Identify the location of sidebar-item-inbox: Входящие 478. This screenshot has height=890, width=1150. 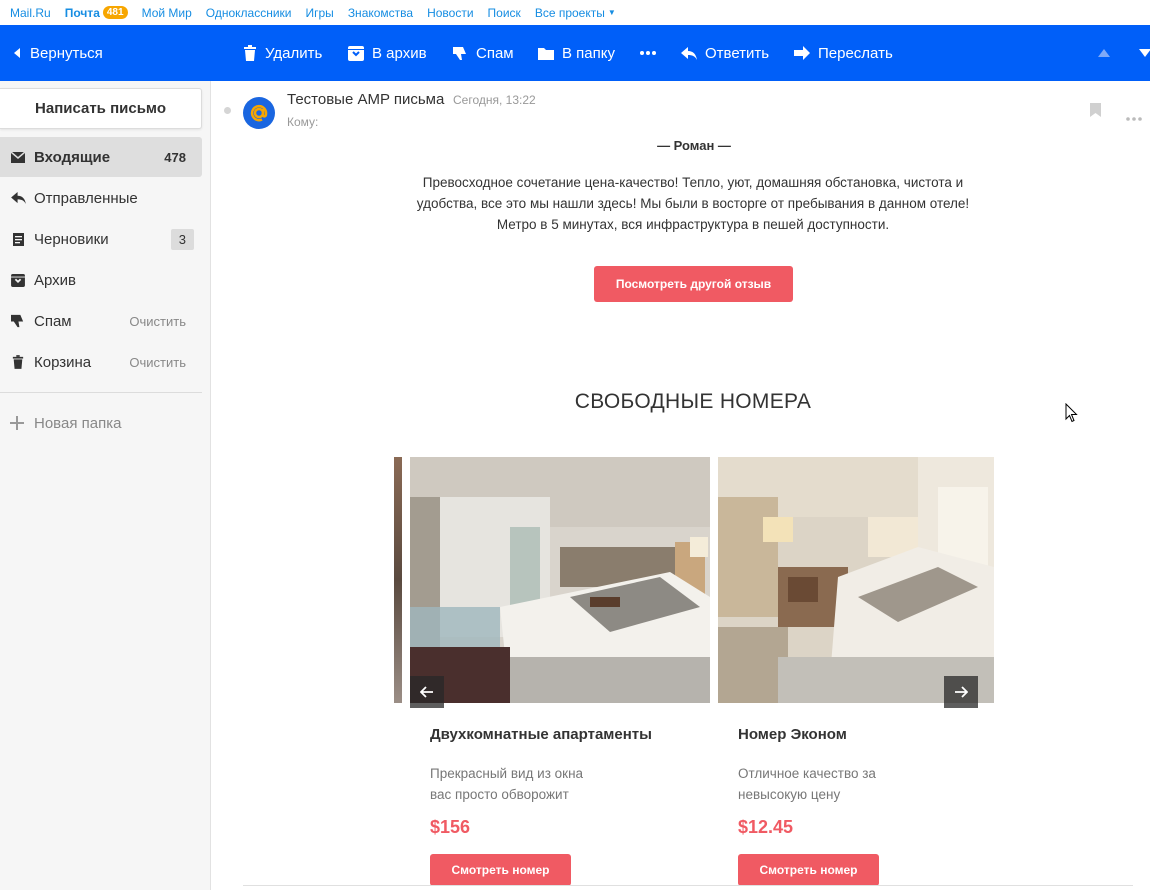
(101, 157).